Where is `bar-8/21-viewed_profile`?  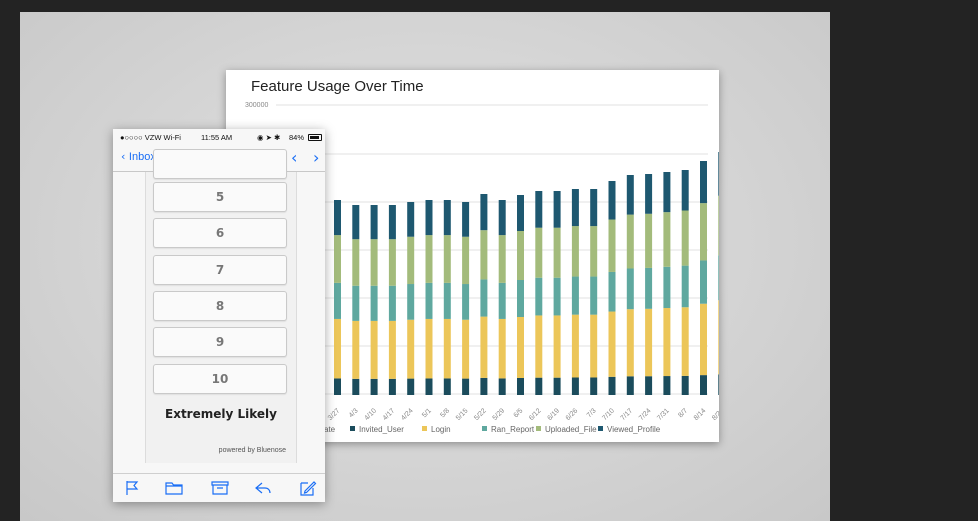
bar-8/21-viewed_profile is located at coordinates (718, 174).